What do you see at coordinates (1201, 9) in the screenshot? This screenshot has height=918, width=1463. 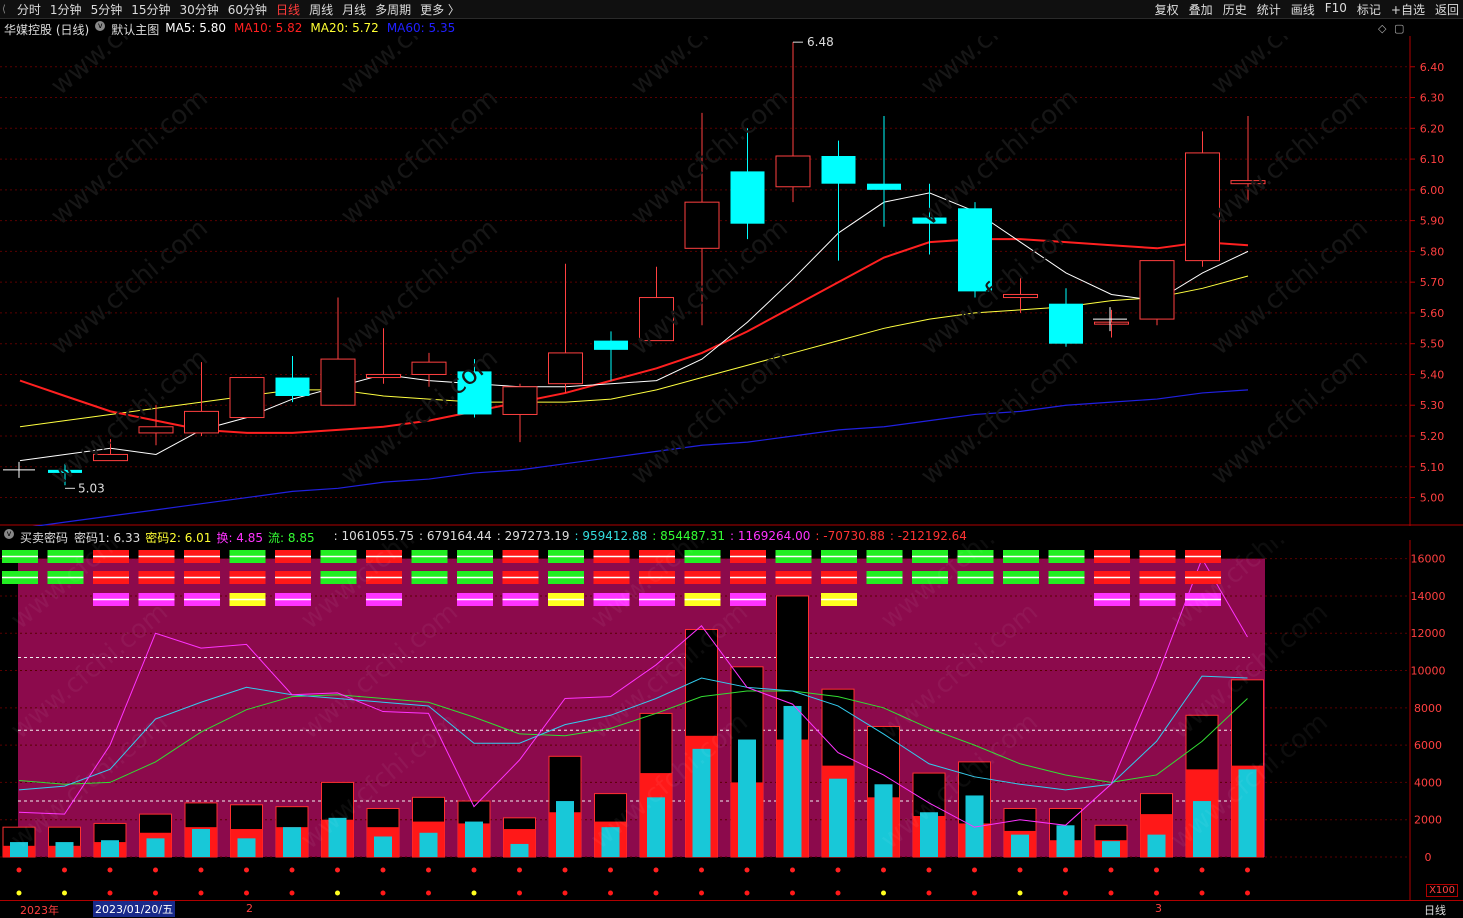 I see `toolbar-action-button: 叠加` at bounding box center [1201, 9].